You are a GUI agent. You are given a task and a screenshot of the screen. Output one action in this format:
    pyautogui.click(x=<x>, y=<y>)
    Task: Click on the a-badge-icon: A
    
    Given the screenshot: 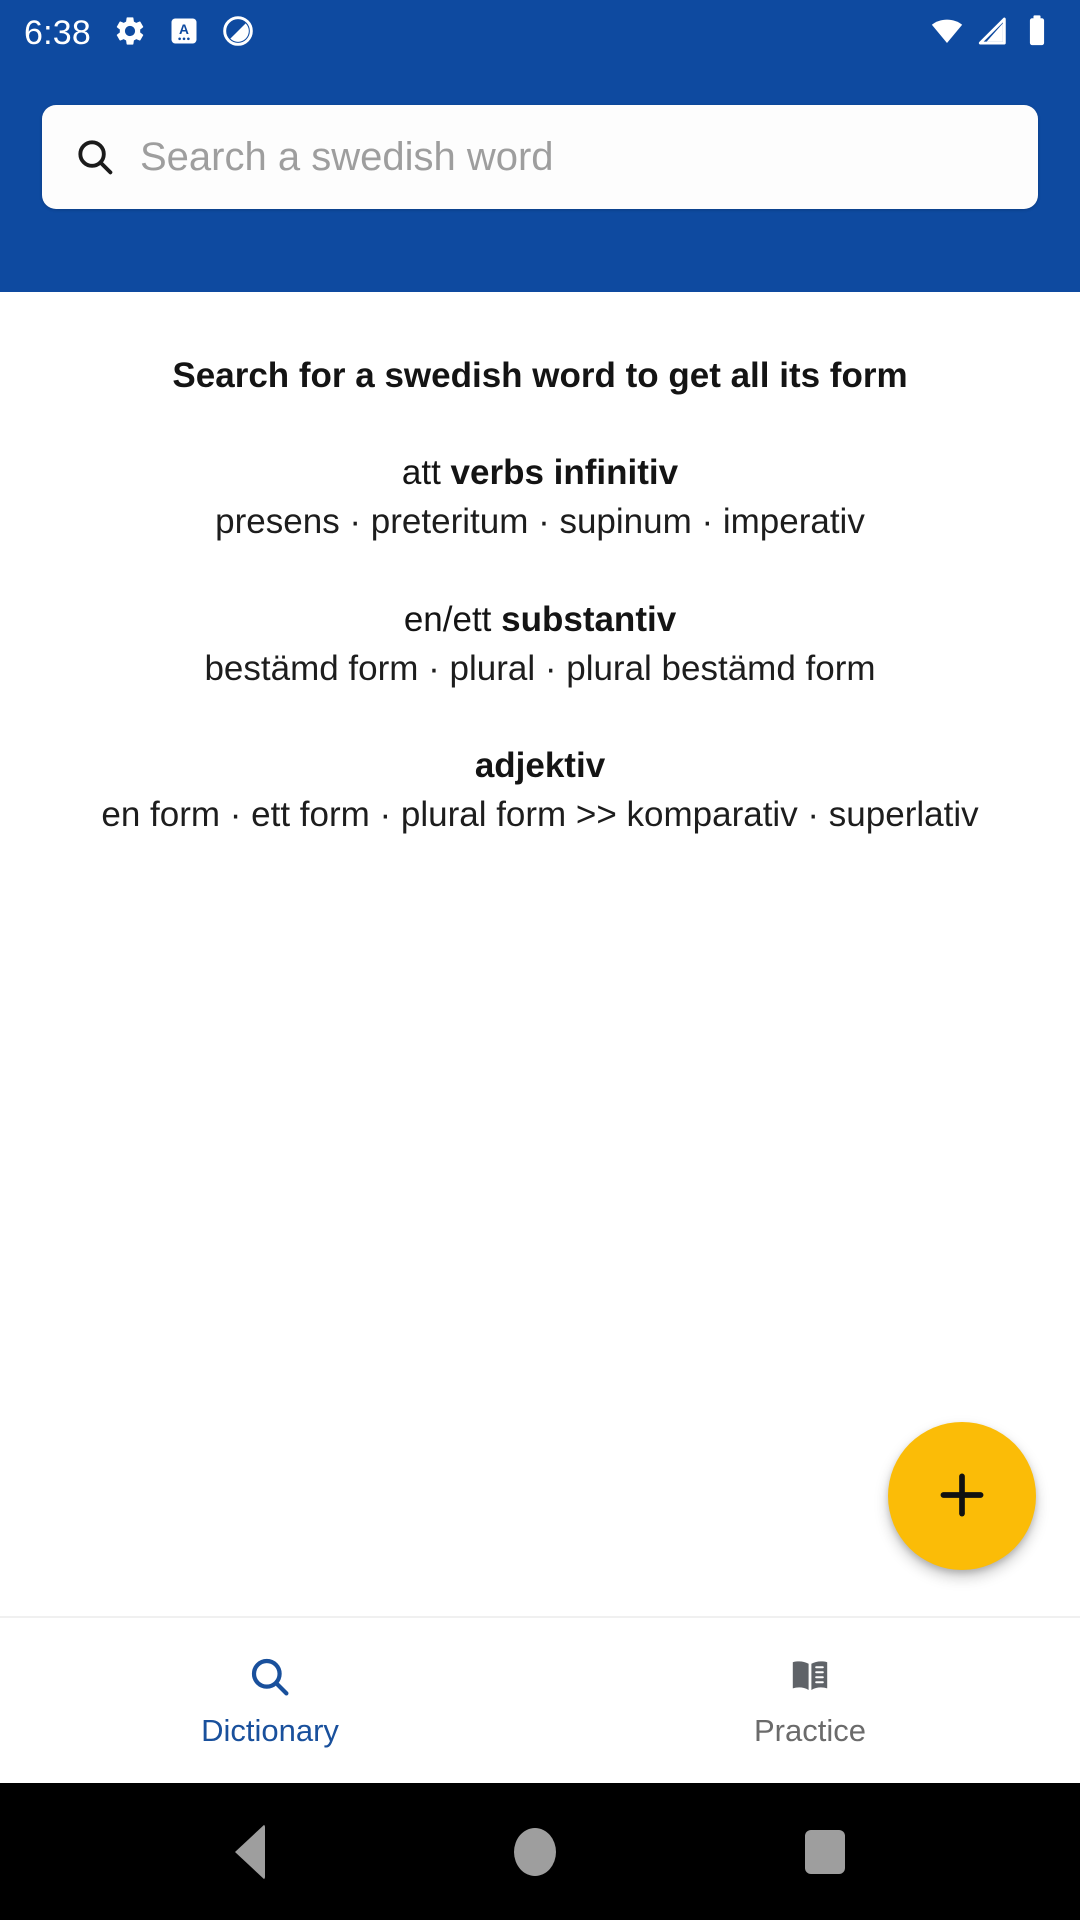 What is the action you would take?
    pyautogui.click(x=184, y=33)
    